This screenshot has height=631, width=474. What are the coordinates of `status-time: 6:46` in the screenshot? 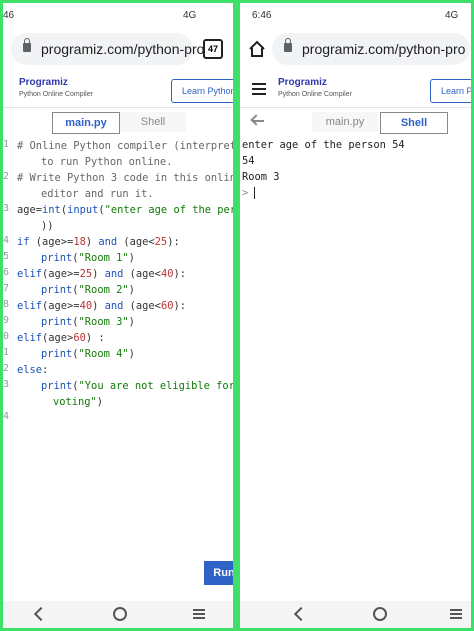 It's located at (262, 15).